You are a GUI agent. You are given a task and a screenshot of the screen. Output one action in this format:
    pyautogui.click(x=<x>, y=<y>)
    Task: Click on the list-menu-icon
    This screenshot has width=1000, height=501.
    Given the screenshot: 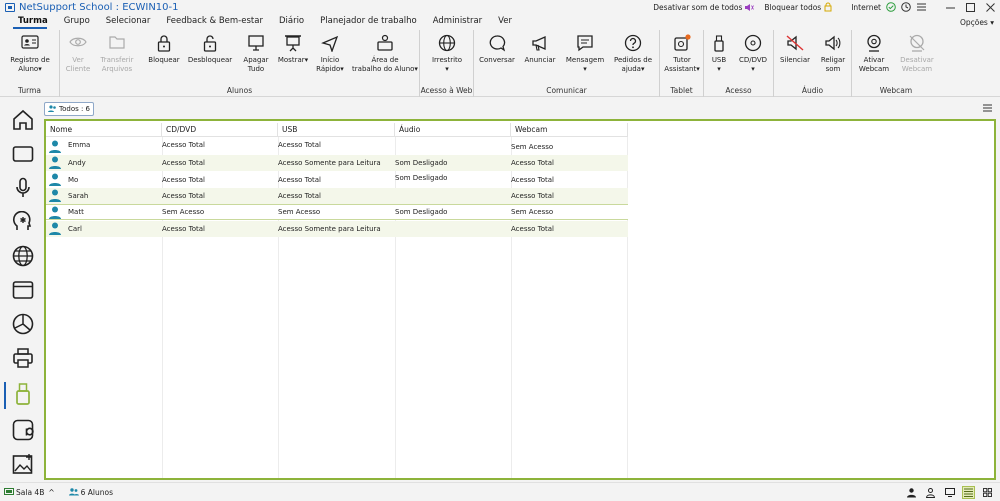 What is the action you would take?
    pyautogui.click(x=987, y=109)
    